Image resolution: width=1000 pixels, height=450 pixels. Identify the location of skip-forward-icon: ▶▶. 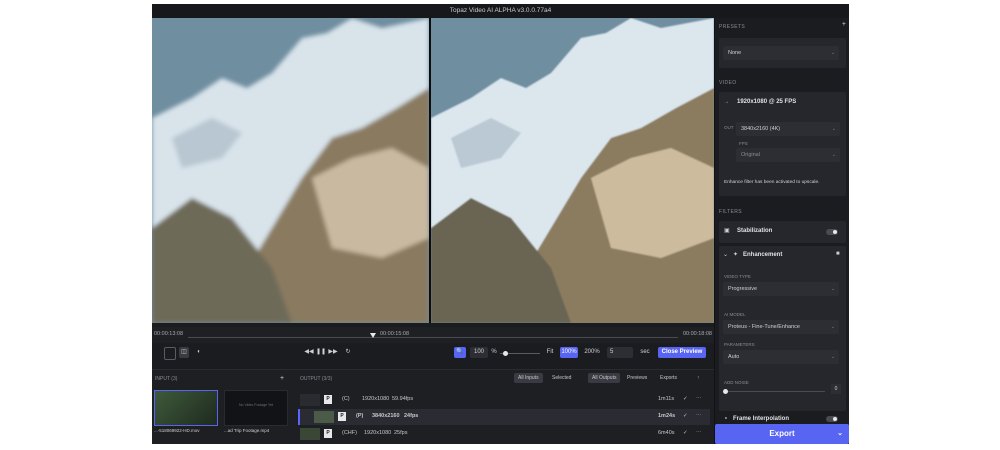
(333, 352).